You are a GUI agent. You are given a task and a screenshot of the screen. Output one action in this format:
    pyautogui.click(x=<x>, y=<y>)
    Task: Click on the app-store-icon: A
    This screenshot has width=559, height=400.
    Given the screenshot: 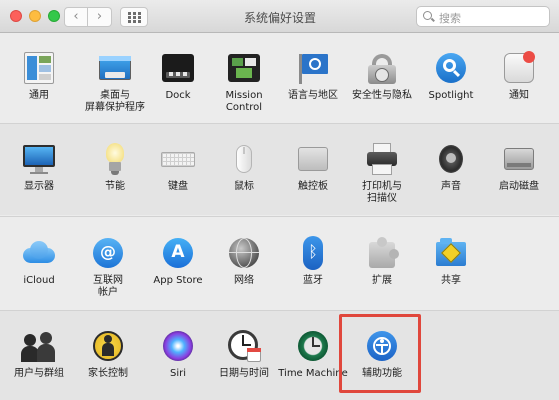 What is the action you would take?
    pyautogui.click(x=178, y=253)
    